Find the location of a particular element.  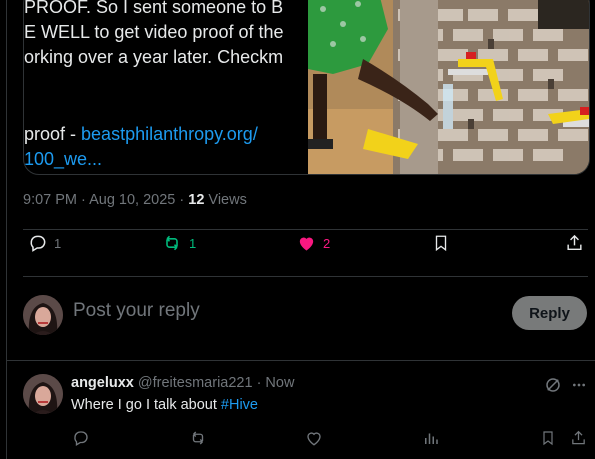

share-action is located at coordinates (574, 243).